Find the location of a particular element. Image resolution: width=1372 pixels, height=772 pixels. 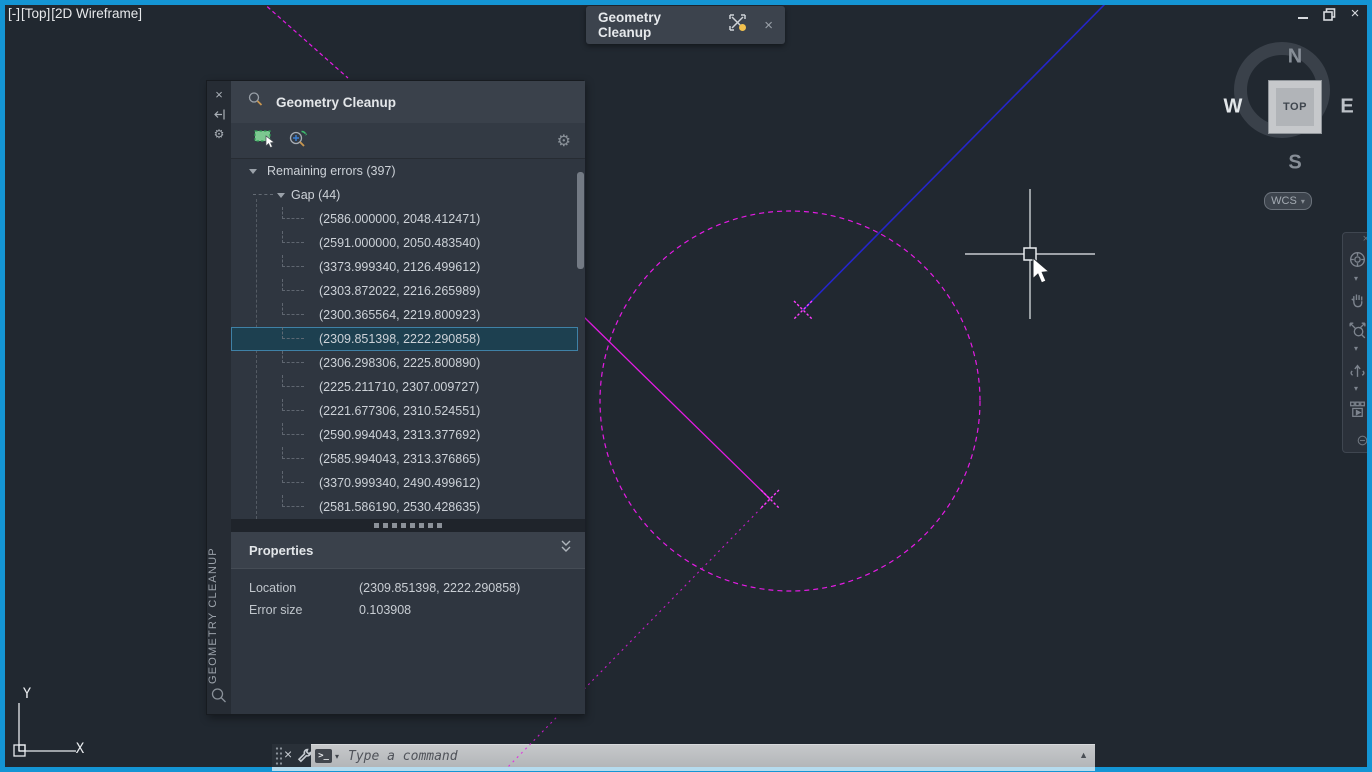

property-value: (2309.851398, 2222.290858) is located at coordinates (440, 588).